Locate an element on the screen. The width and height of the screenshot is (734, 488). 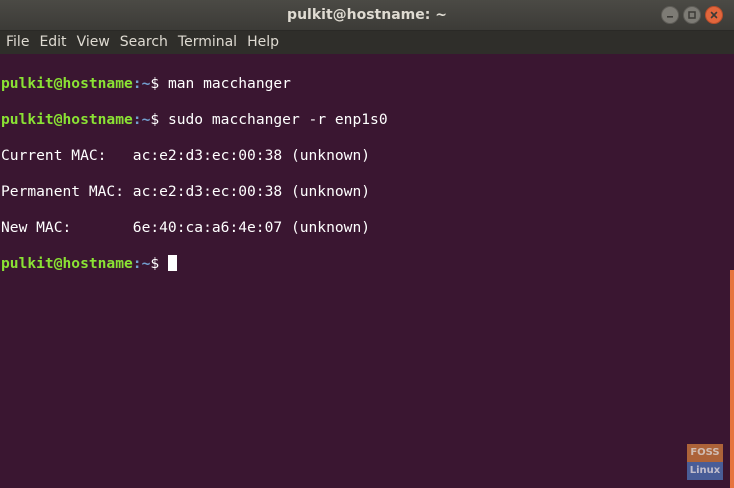
menu-edit: Edit is located at coordinates (52, 42).